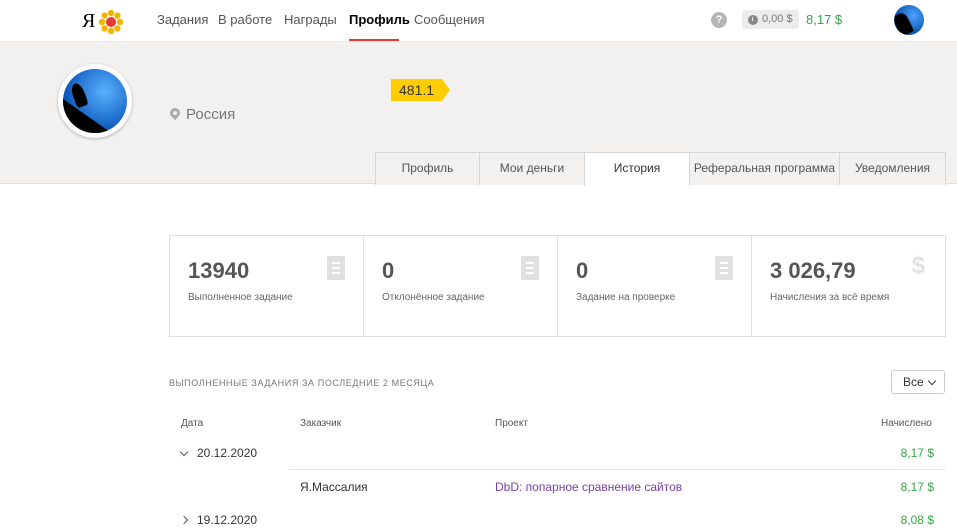  What do you see at coordinates (267, 286) in the screenshot?
I see `stat-completed: 13940 Выполненное задание` at bounding box center [267, 286].